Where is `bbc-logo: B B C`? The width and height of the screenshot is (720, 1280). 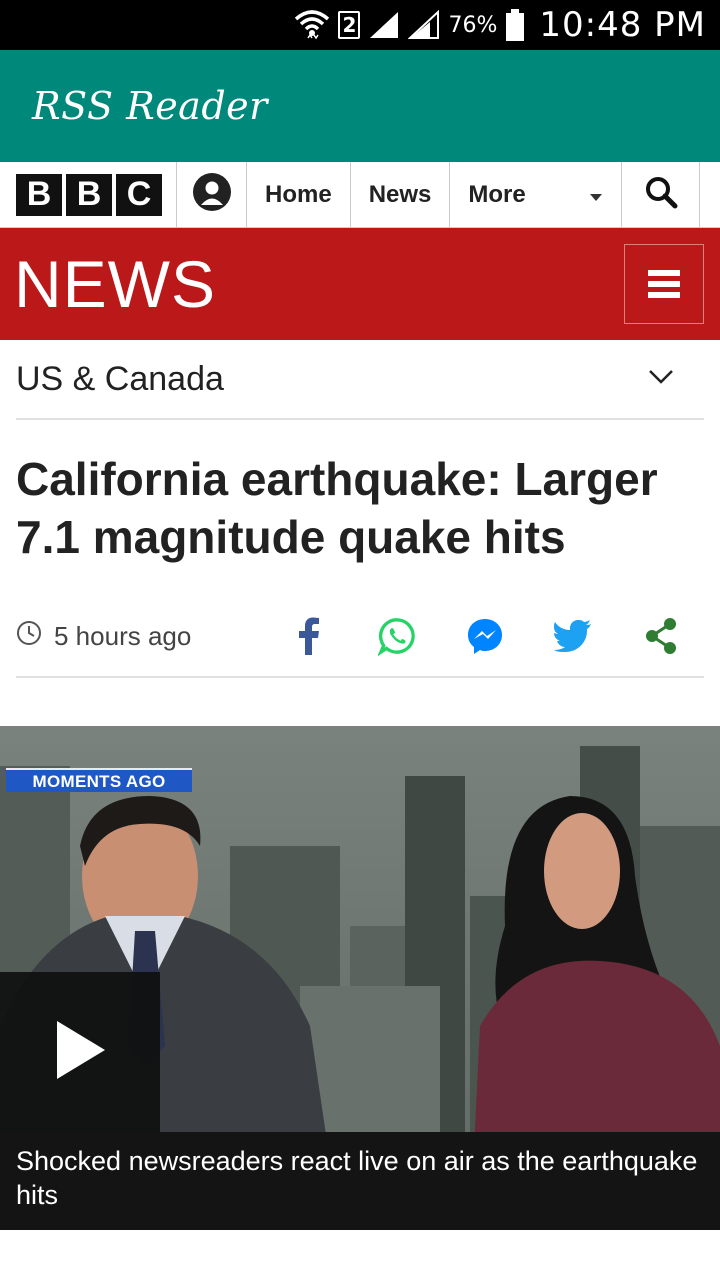
bbc-logo: B B C is located at coordinates (88, 194).